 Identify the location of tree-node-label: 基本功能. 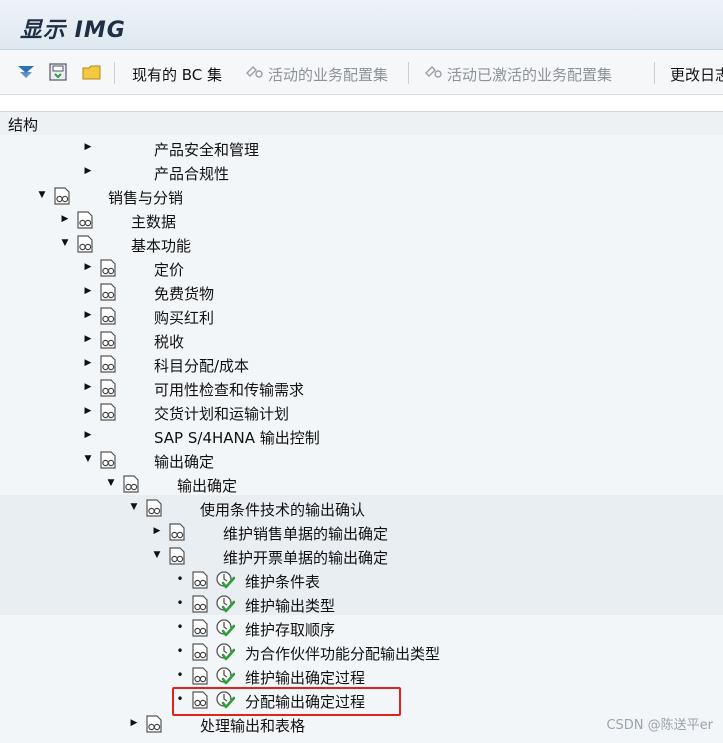
(161, 245).